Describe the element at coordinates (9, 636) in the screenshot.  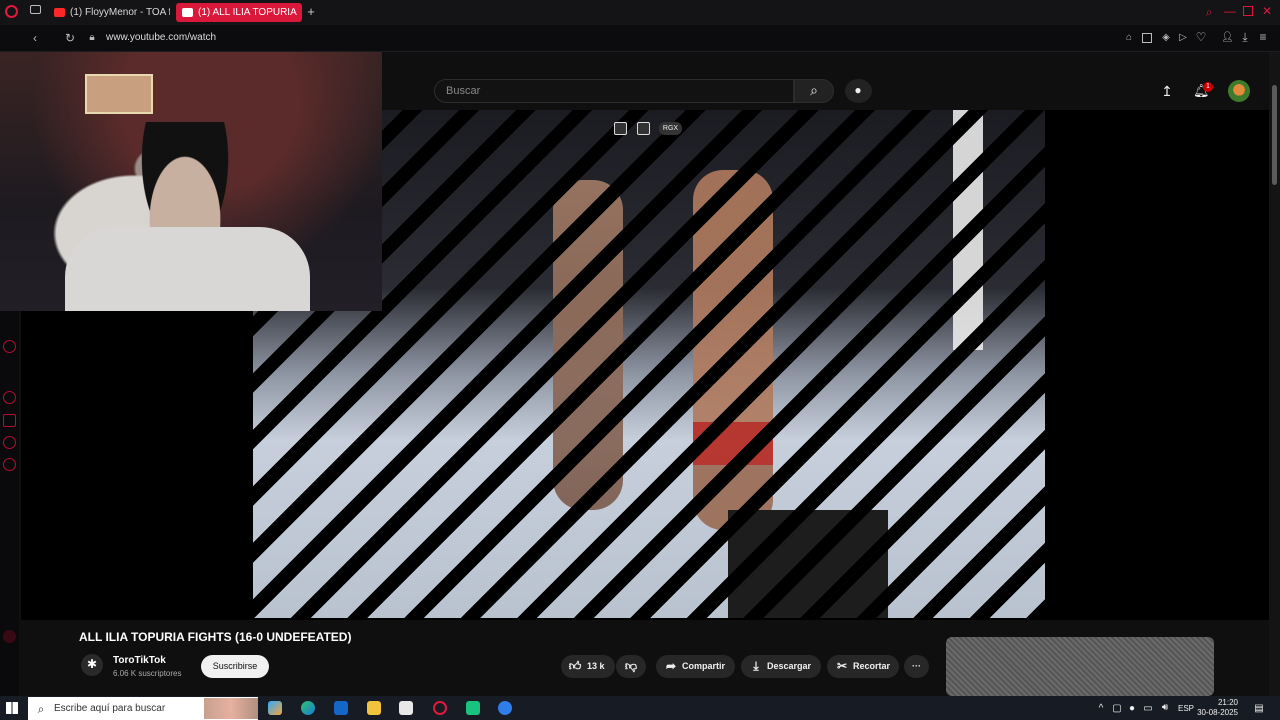
I see `sidebar-more-icon` at that location.